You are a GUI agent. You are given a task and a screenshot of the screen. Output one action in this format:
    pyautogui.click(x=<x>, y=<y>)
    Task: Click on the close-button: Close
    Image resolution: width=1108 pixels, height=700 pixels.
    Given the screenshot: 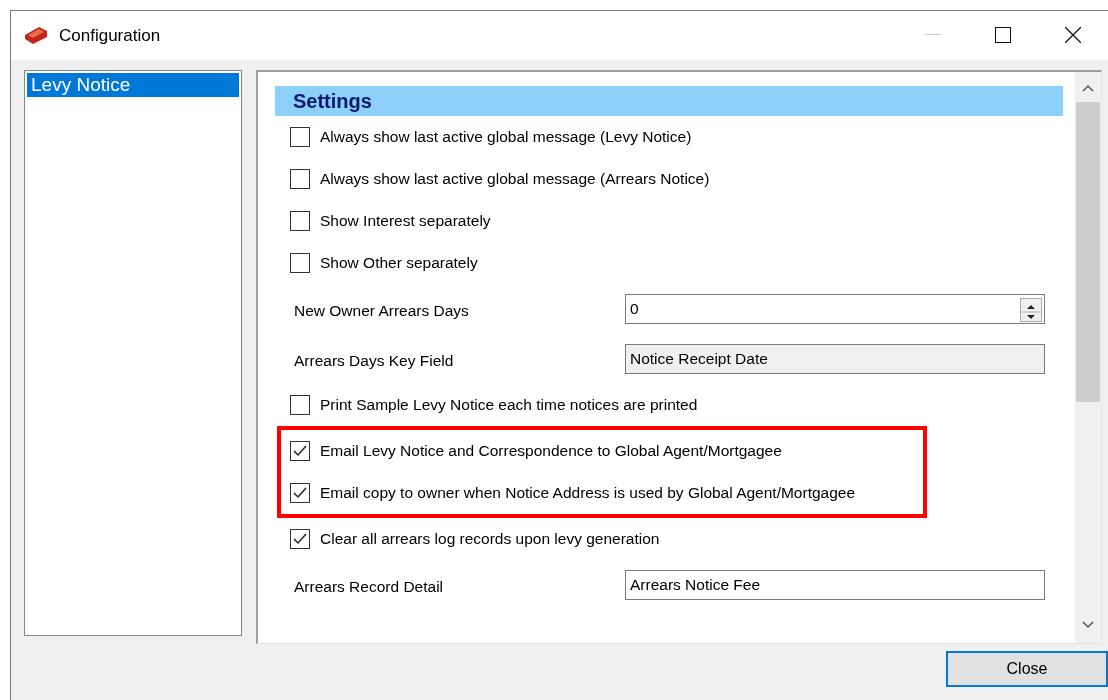 What is the action you would take?
    pyautogui.click(x=1027, y=668)
    